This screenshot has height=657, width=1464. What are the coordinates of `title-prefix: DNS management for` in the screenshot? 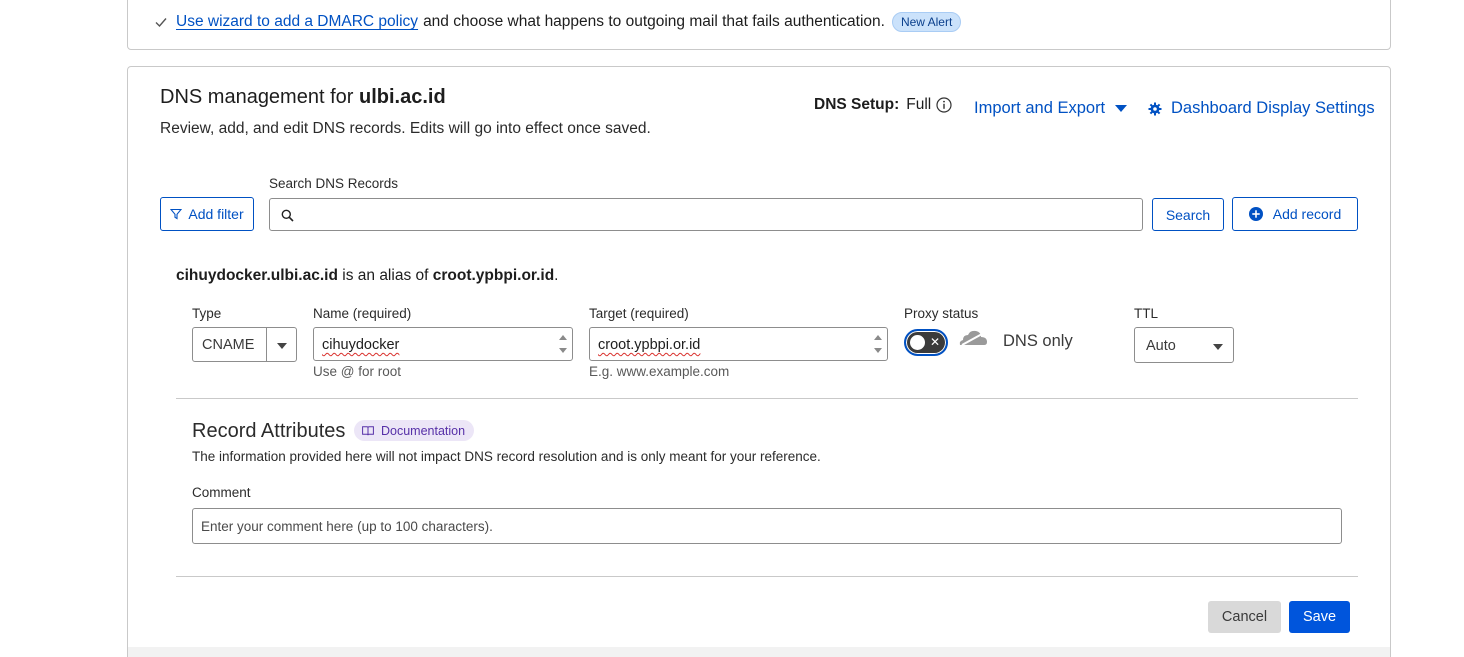 It's located at (257, 97).